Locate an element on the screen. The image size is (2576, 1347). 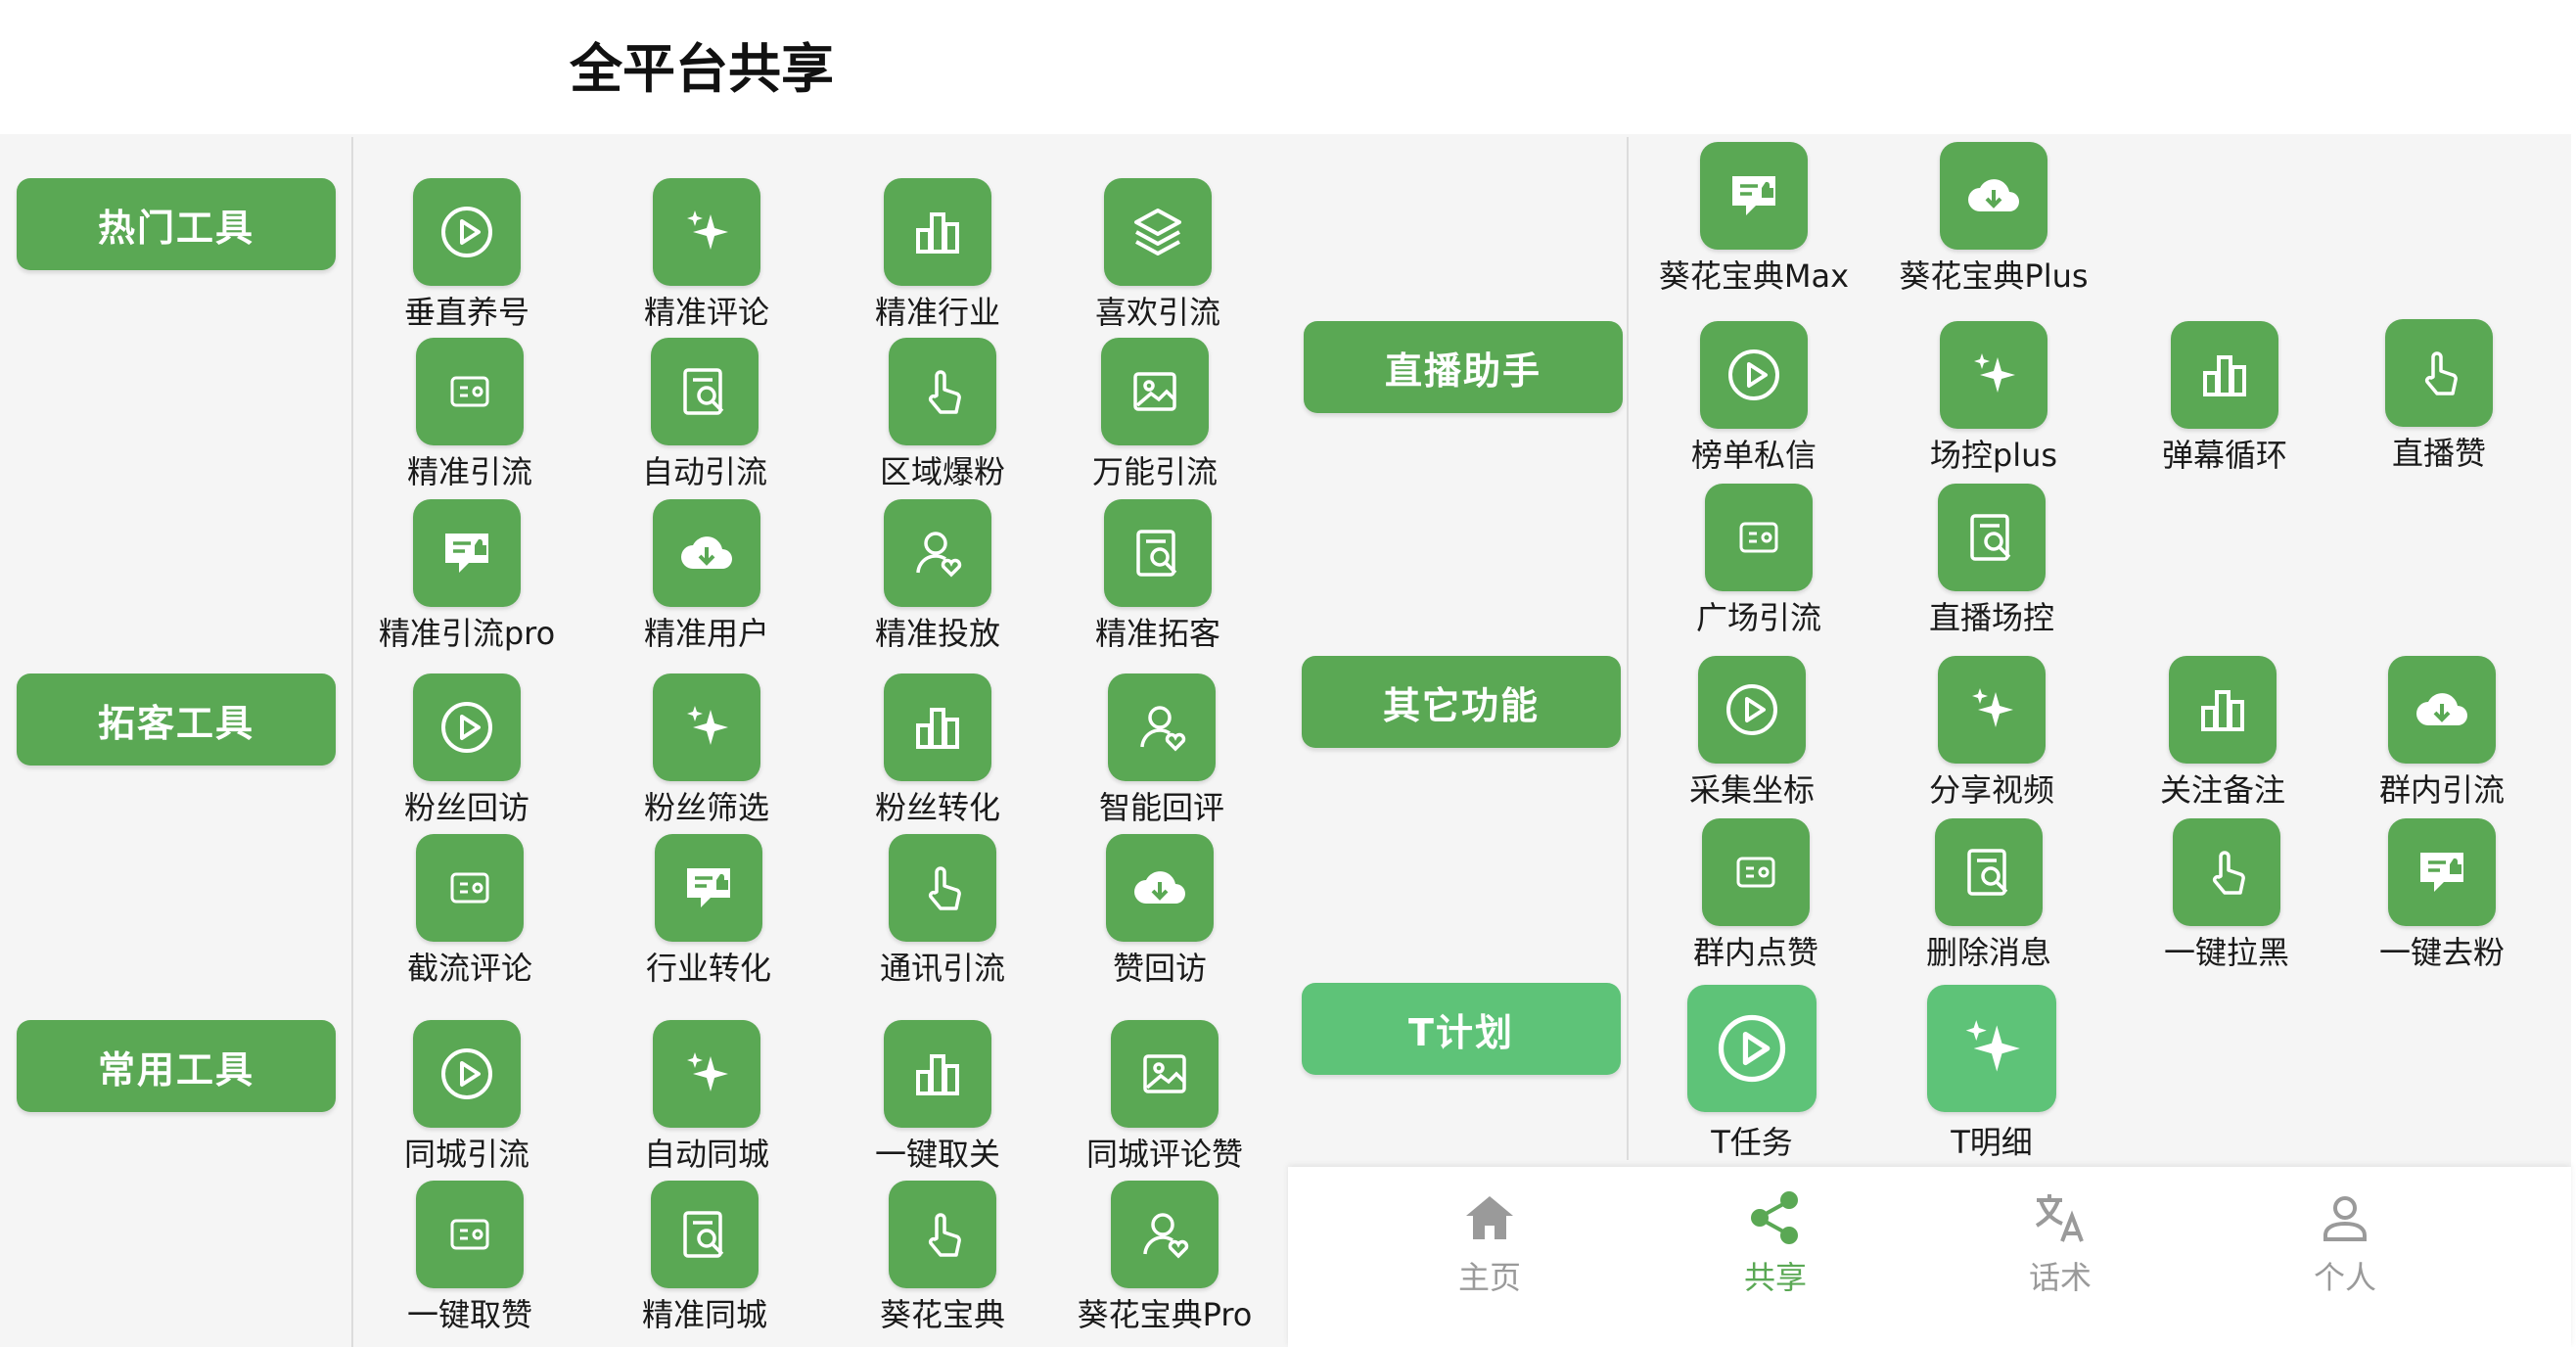
tool-label: 群内点赞 is located at coordinates (1755, 952).